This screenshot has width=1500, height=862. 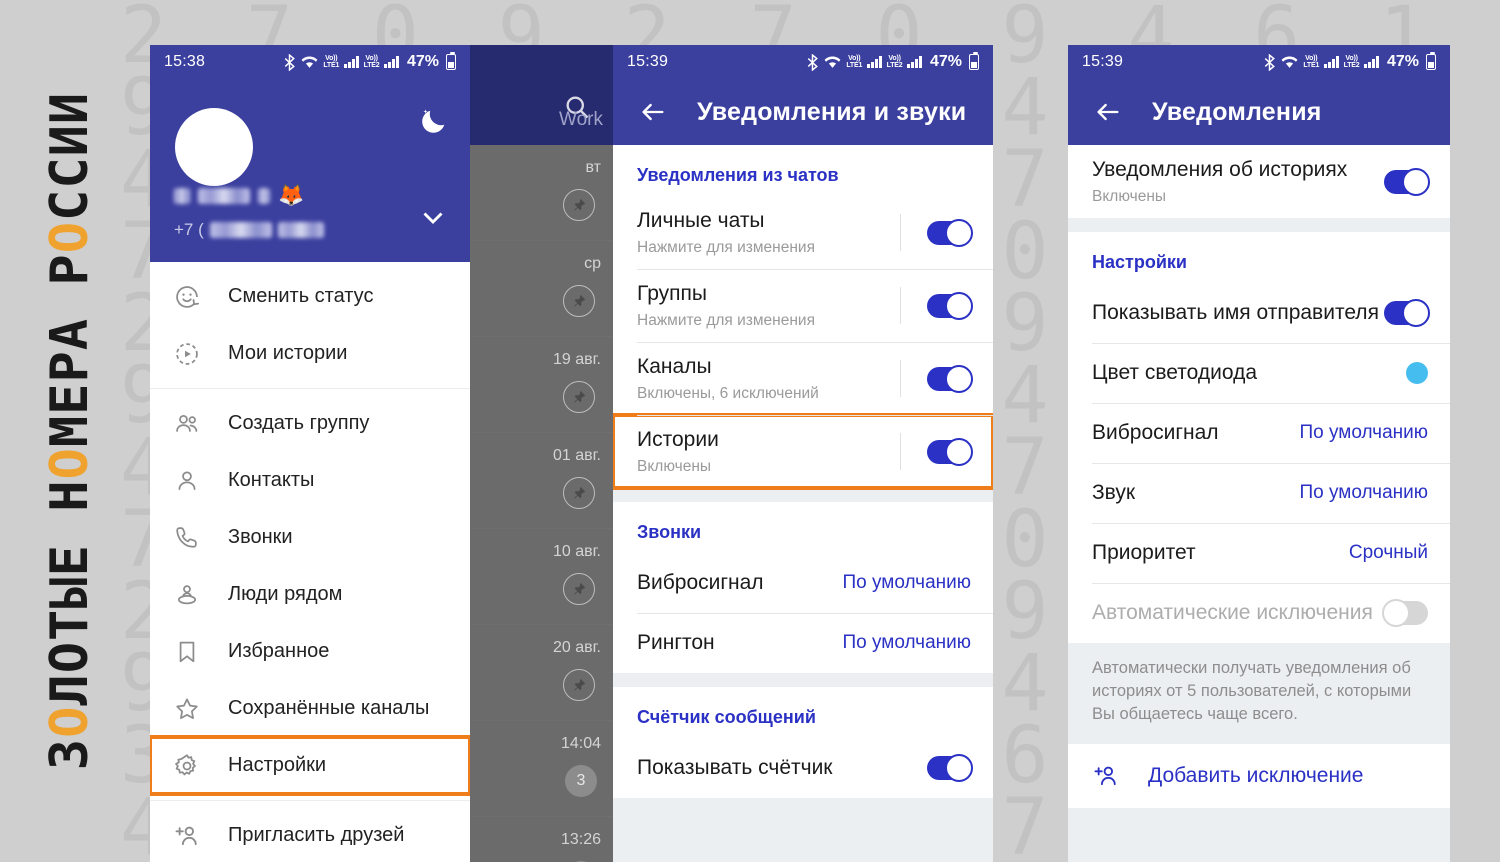 I want to click on drawer-item-label: Люди рядом, so click(x=285, y=594).